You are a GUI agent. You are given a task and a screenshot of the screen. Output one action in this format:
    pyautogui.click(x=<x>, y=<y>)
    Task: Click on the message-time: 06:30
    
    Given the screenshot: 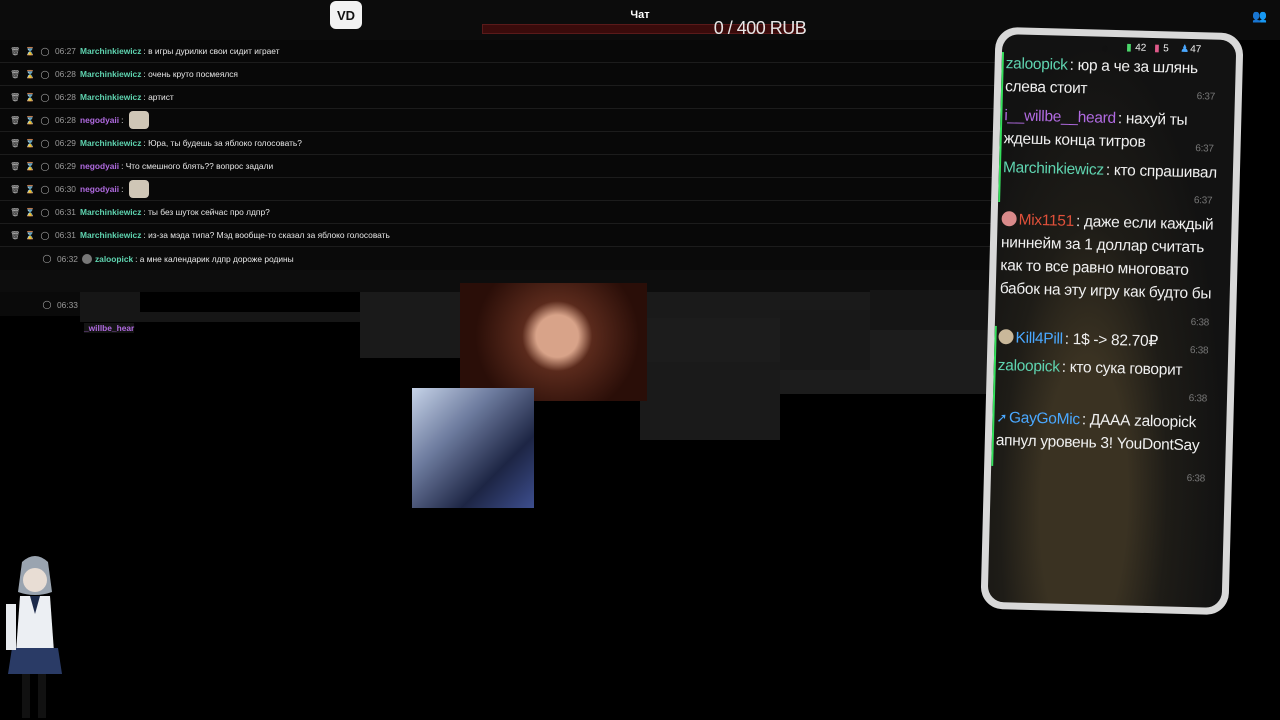 What is the action you would take?
    pyautogui.click(x=65, y=189)
    